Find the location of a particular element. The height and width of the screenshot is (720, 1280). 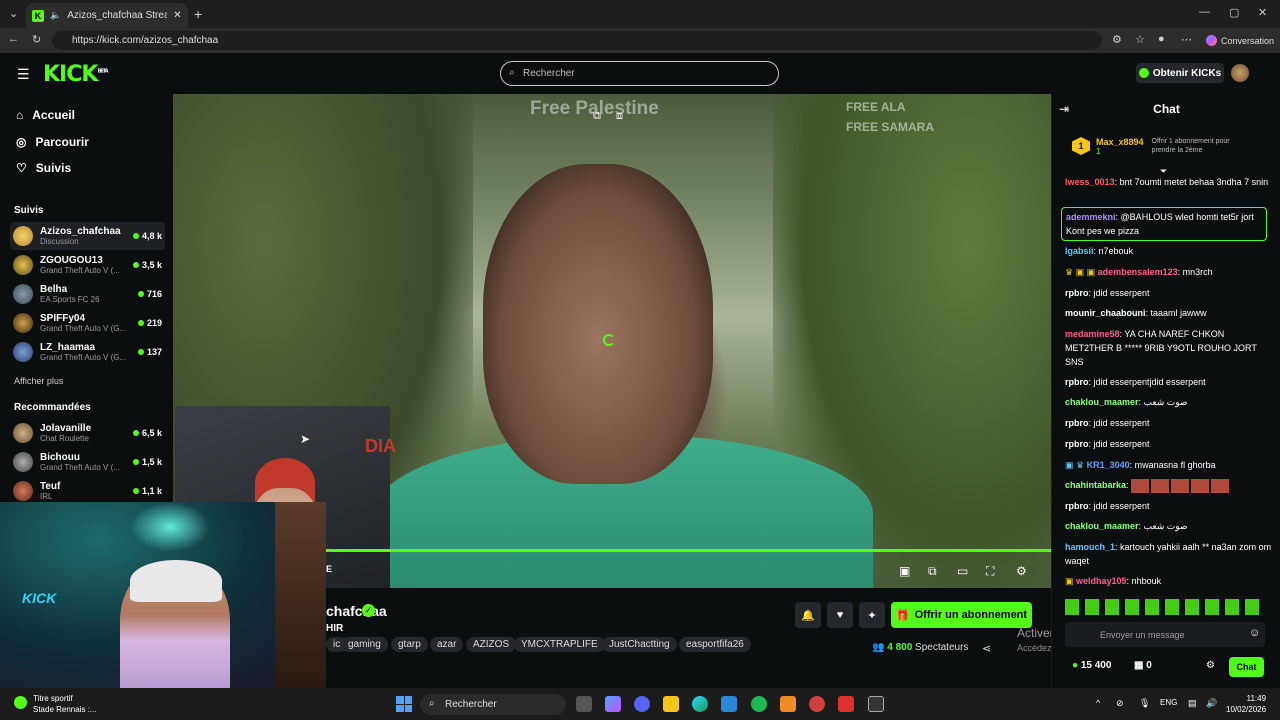

extensions-icon: ⚙ is located at coordinates (1117, 39).